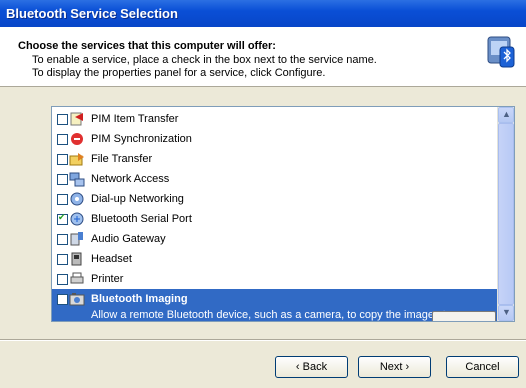  I want to click on title-bar: Bluetooth Service Selection, so click(263, 13).